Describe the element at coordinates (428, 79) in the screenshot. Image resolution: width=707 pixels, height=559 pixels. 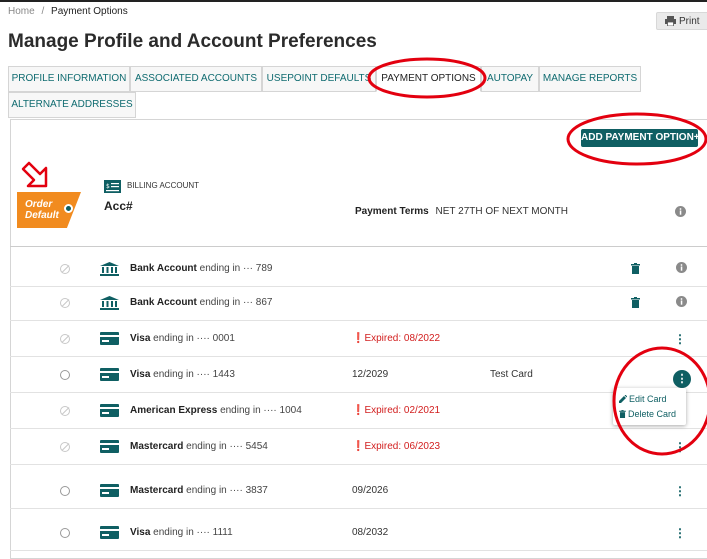
I see `tab-payment-options: PAYMENT OPTIONS` at that location.